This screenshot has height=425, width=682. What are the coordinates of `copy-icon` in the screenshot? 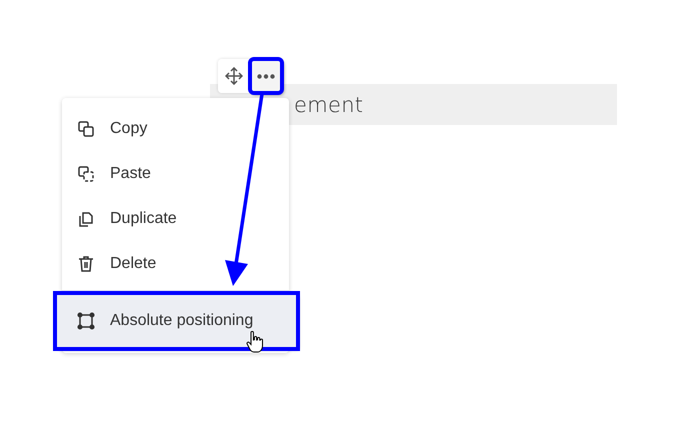 It's located at (86, 128).